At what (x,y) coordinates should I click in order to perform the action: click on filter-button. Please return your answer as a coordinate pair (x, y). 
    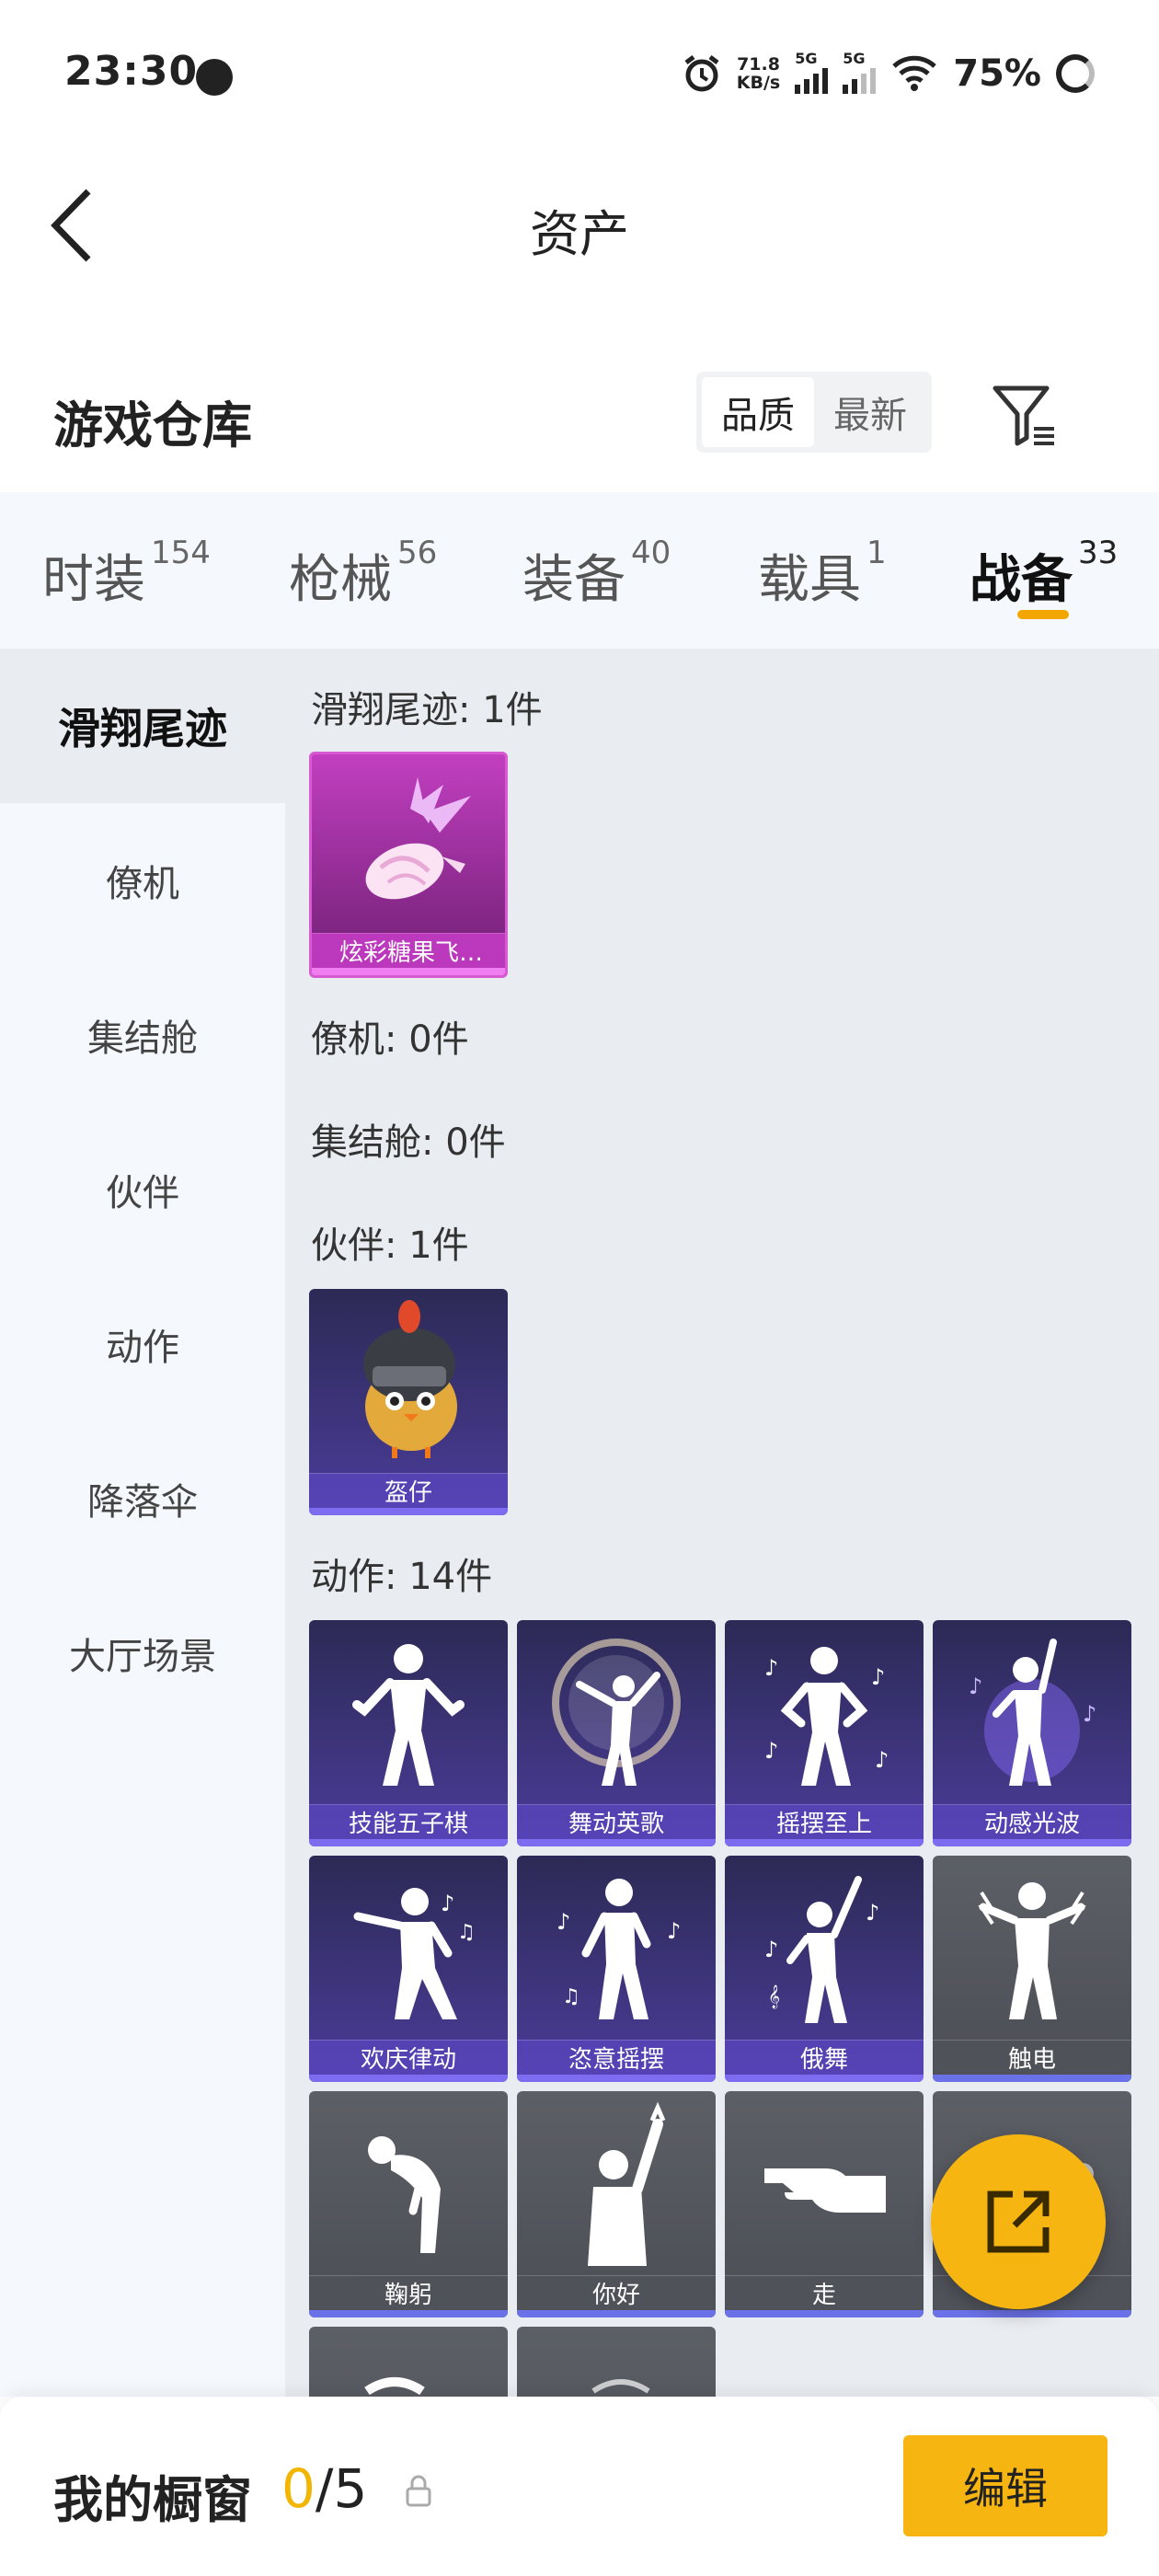
    Looking at the image, I should click on (1025, 416).